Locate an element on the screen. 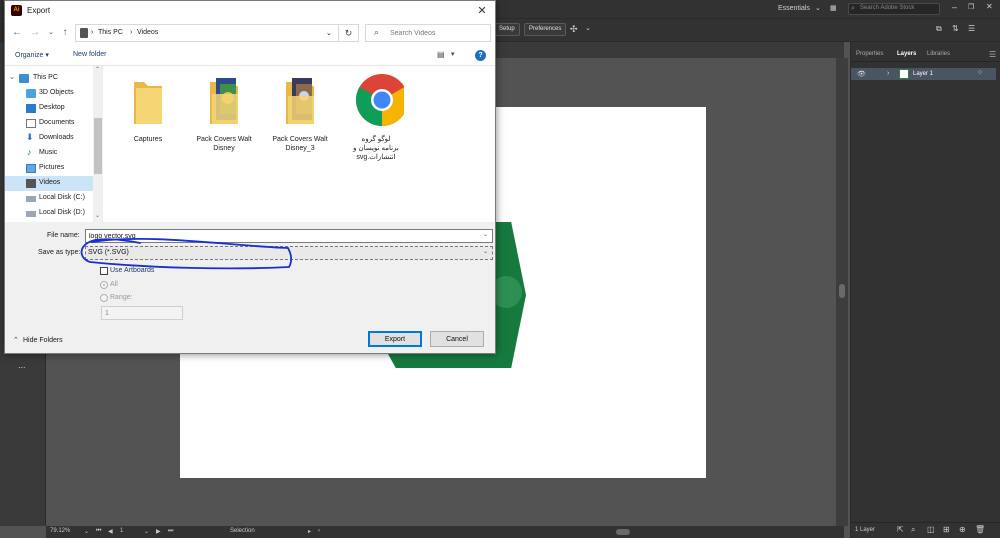  nav-pane-scrollbar: ⌃ ⌄ is located at coordinates (98, 144).